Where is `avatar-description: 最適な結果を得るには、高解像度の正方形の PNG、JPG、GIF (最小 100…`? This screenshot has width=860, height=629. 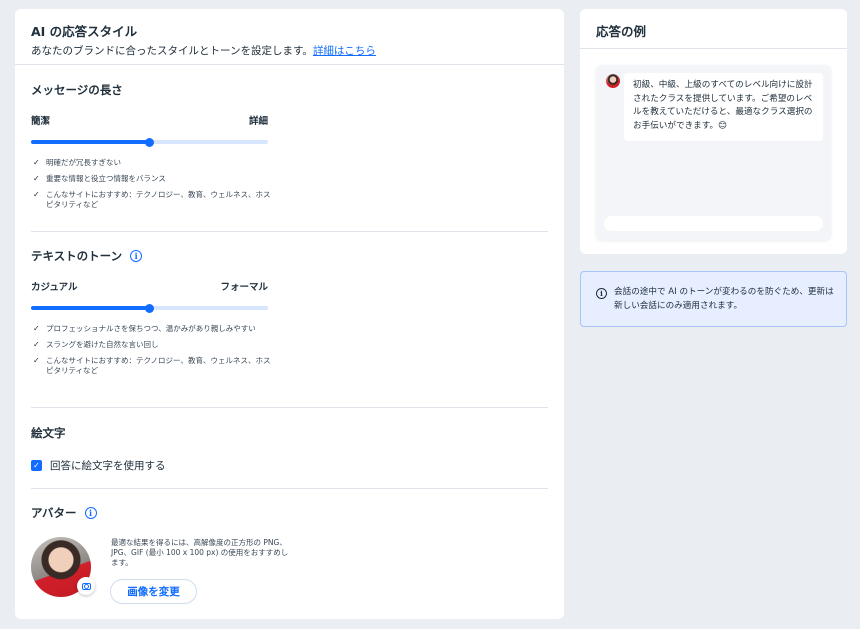
avatar-description: 最適な結果を得るには、高解像度の正方形の PNG、JPG、GIF (最小 100… is located at coordinates (200, 552).